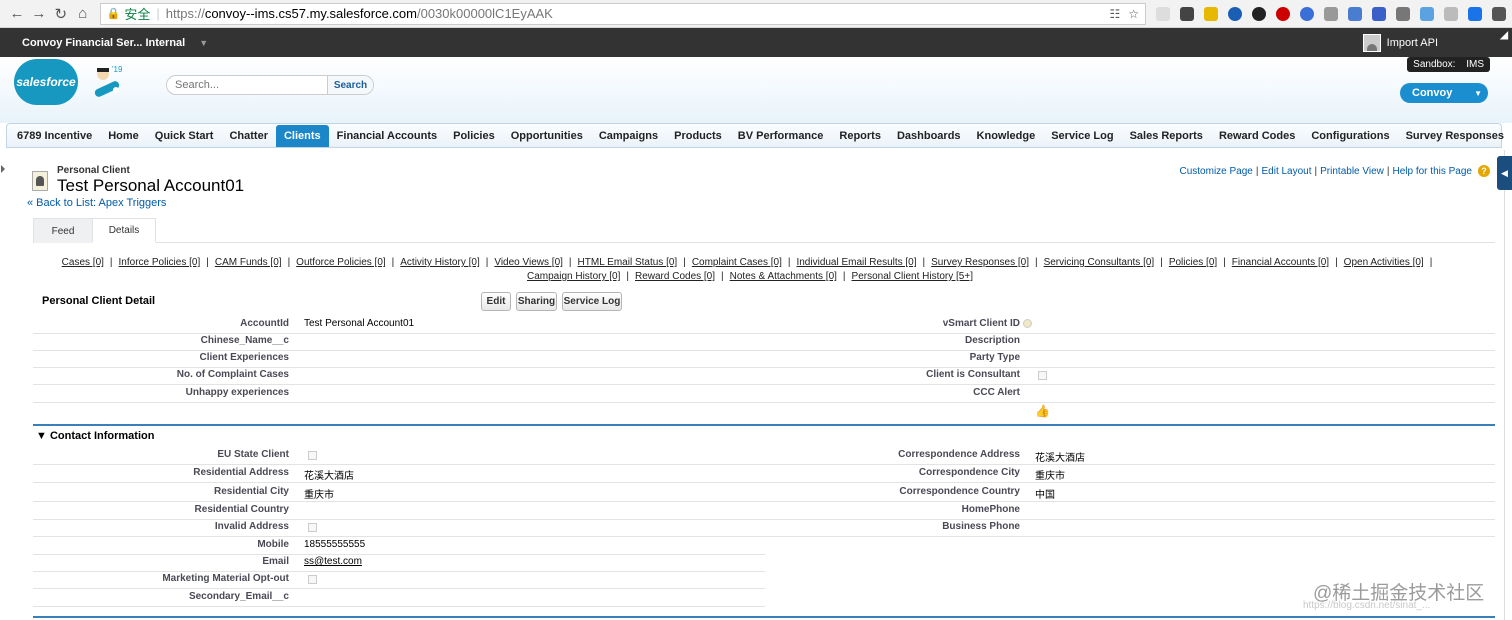 The image size is (1512, 620). What do you see at coordinates (1114, 14) in the screenshot?
I see `translate-icon: ☷` at bounding box center [1114, 14].